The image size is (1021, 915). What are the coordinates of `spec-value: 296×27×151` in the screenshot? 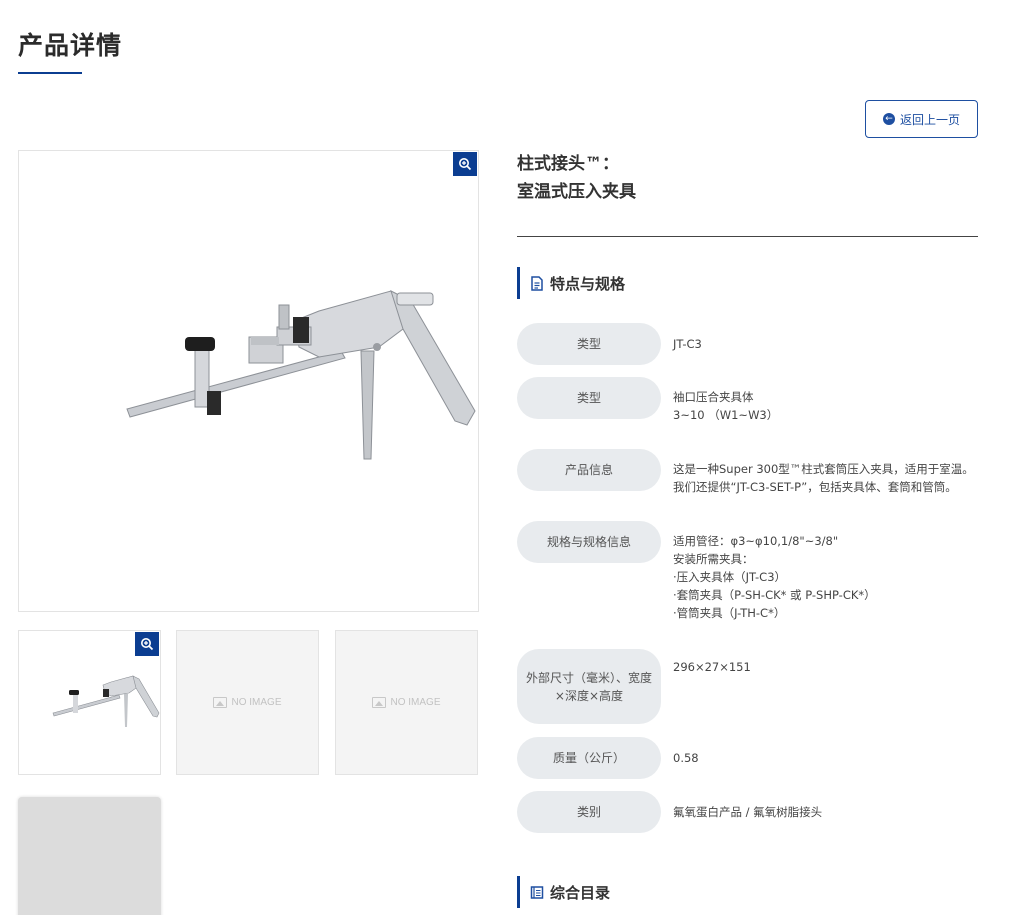 It's located at (712, 667).